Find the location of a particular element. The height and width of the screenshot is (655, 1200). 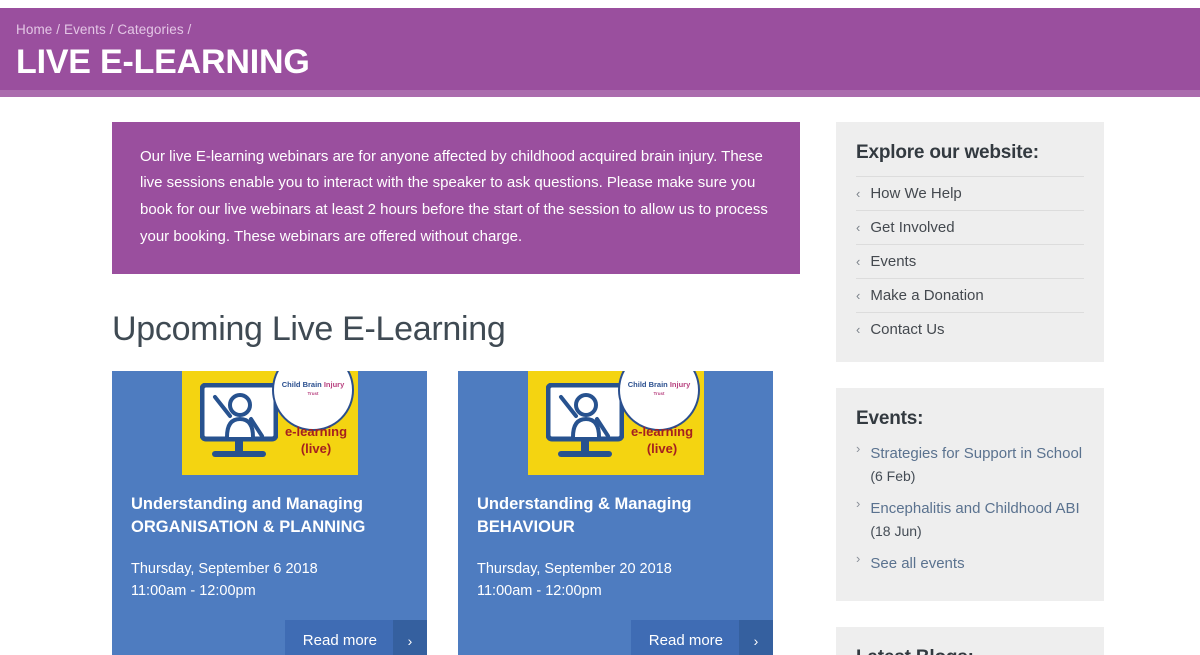

event-card-title: Understanding & Managing BEHAVIOUR is located at coordinates (584, 516).